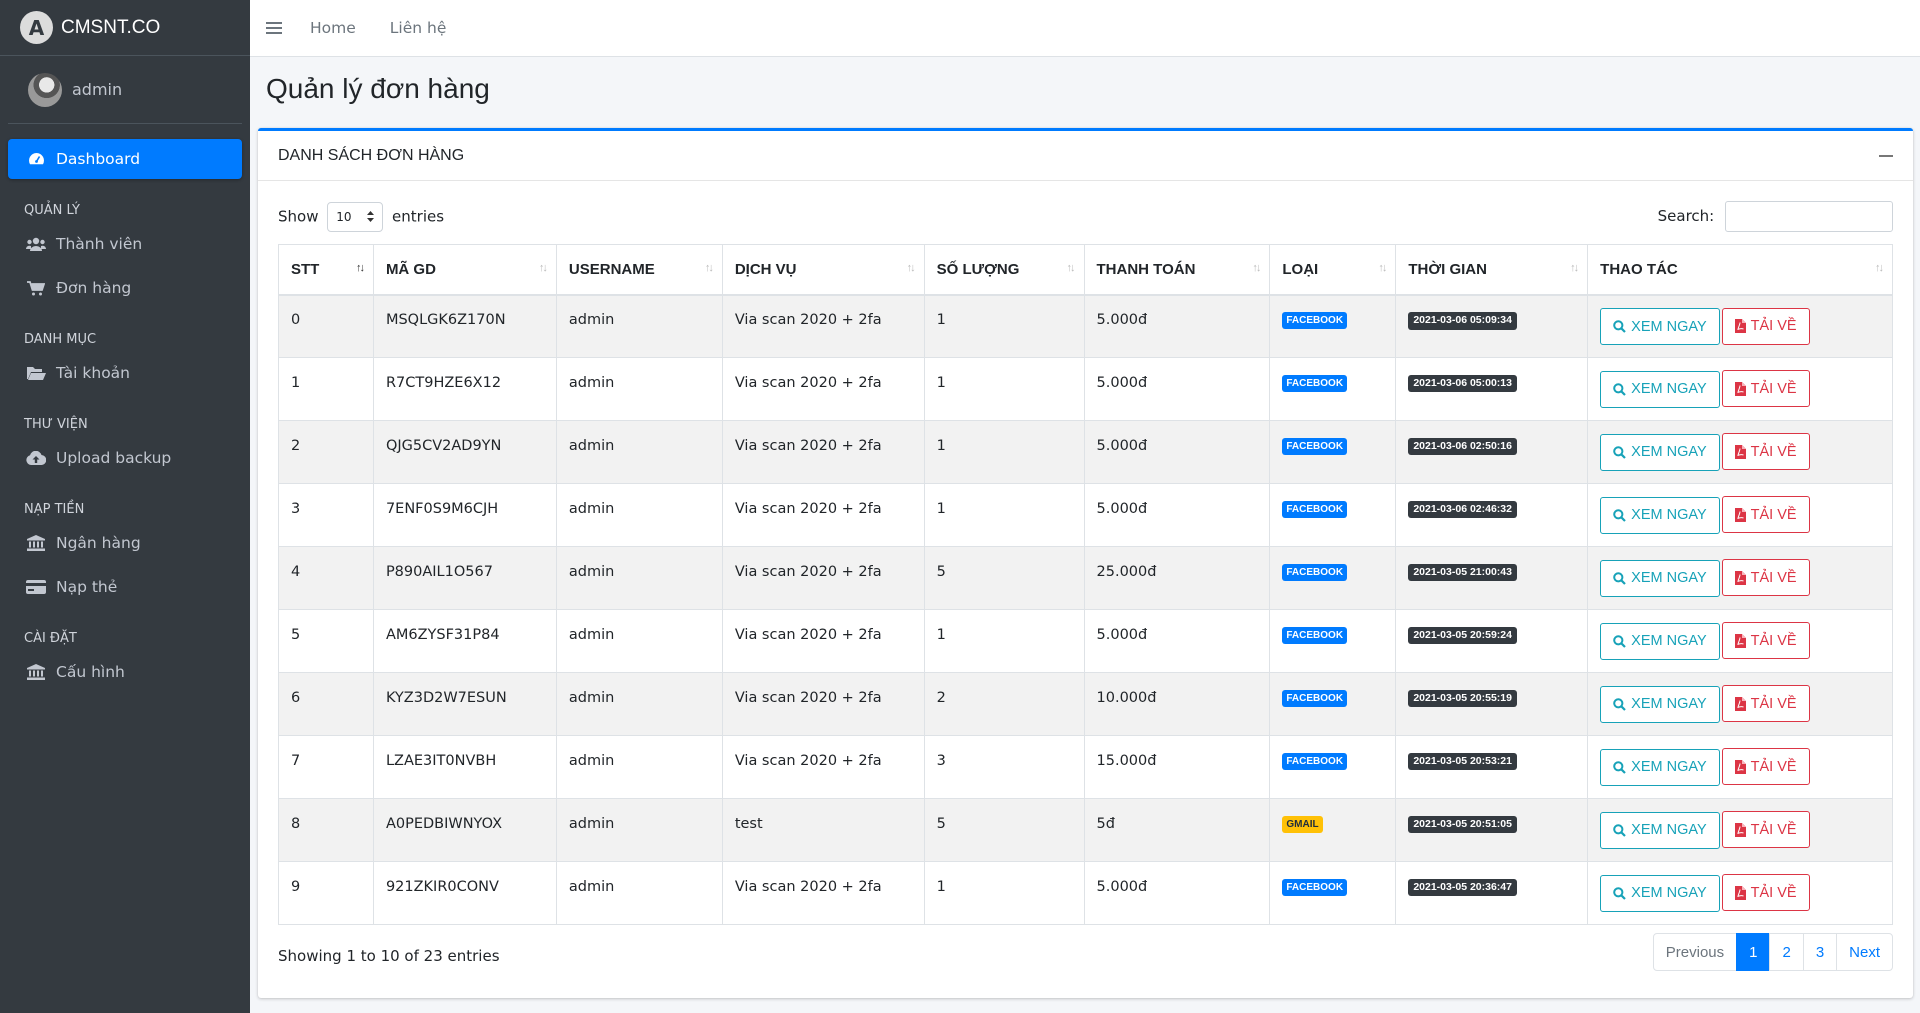 The image size is (1920, 1013). What do you see at coordinates (125, 458) in the screenshot?
I see `sidebar-item-upload-backup: Upload backup` at bounding box center [125, 458].